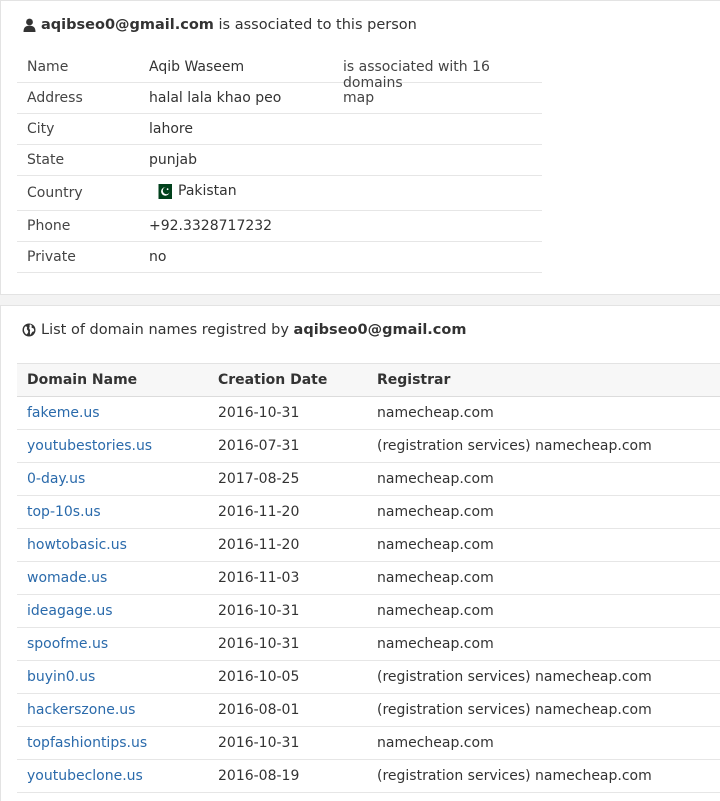 Image resolution: width=720 pixels, height=801 pixels. I want to click on person-heading-suffix: is associated to this person, so click(315, 25).